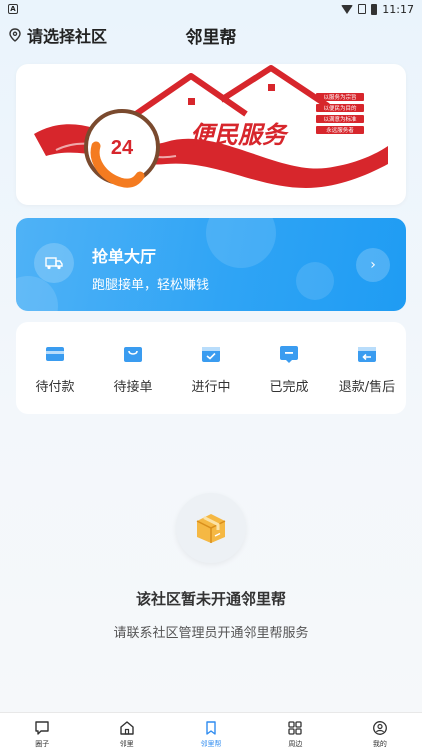 The image size is (422, 750). Describe the element at coordinates (42, 744) in the screenshot. I see `tab-label: 圈子` at that location.